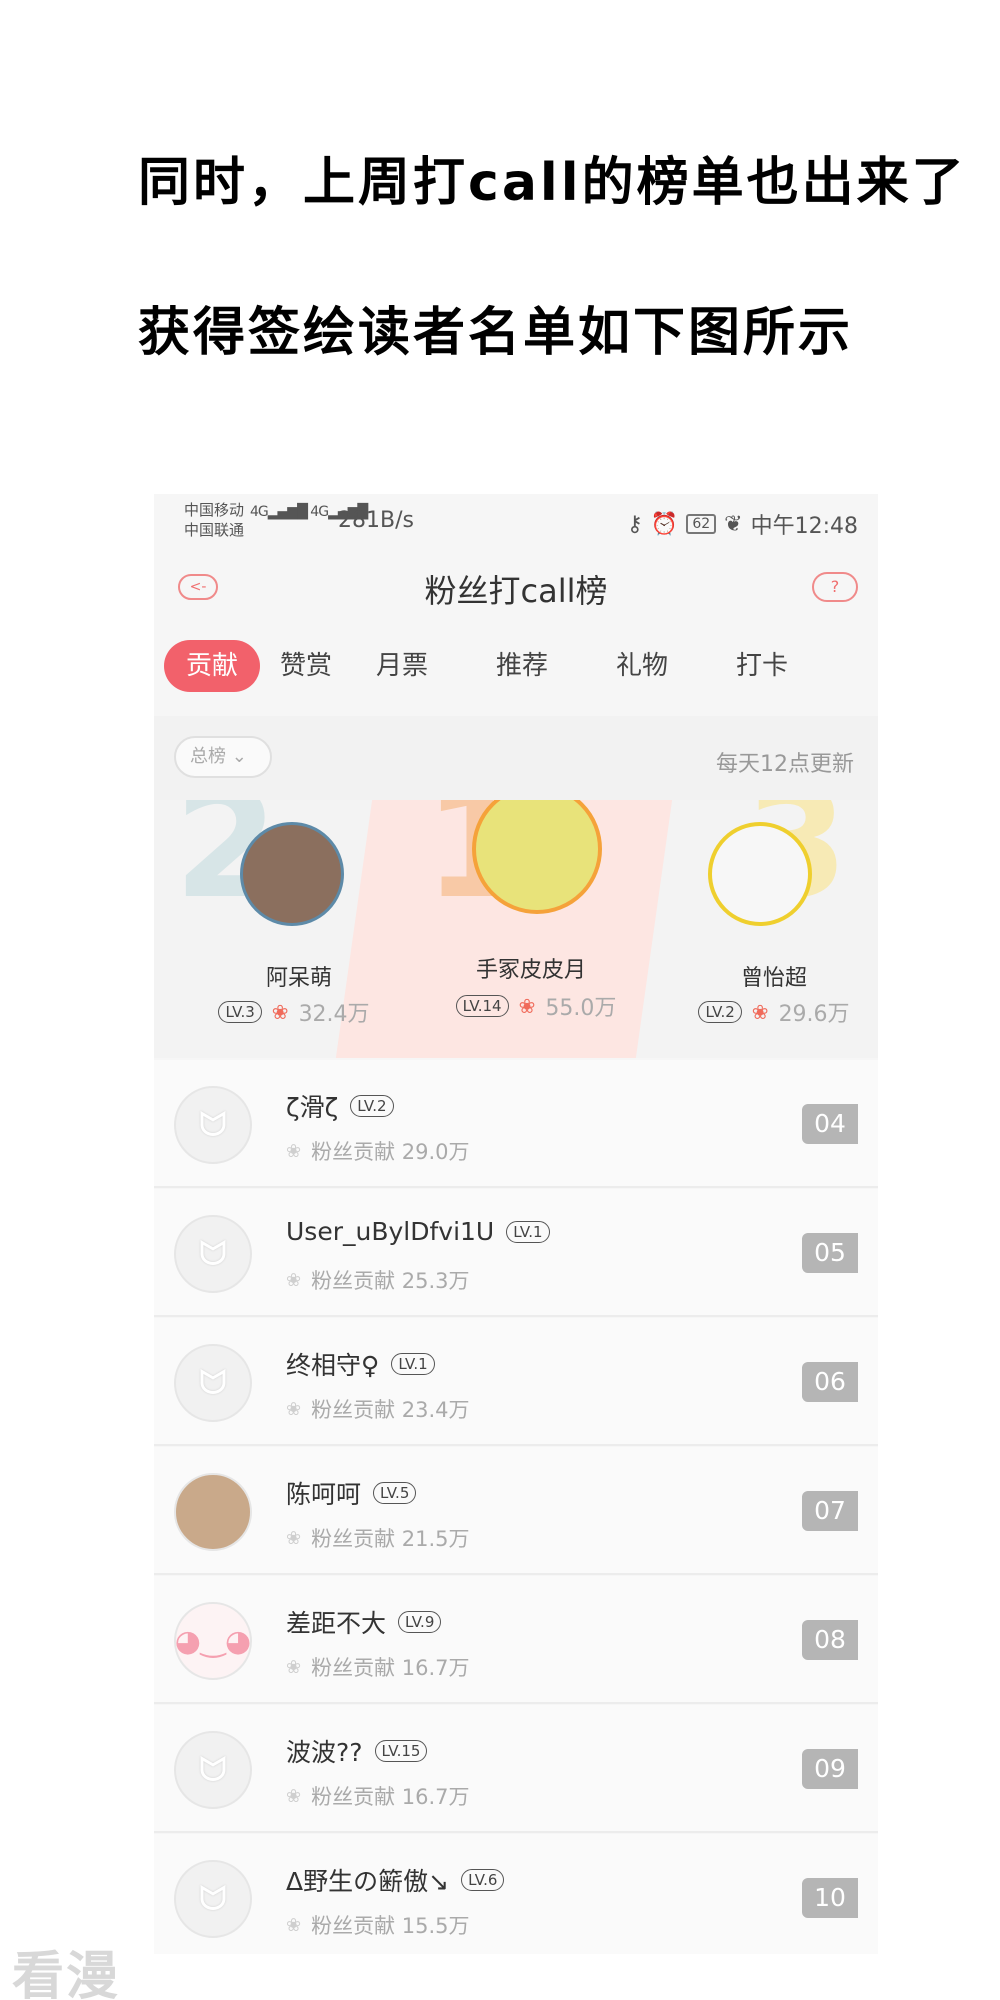 The width and height of the screenshot is (1000, 2000). Describe the element at coordinates (804, 526) in the screenshot. I see `clock-time: 中午12:48` at that location.